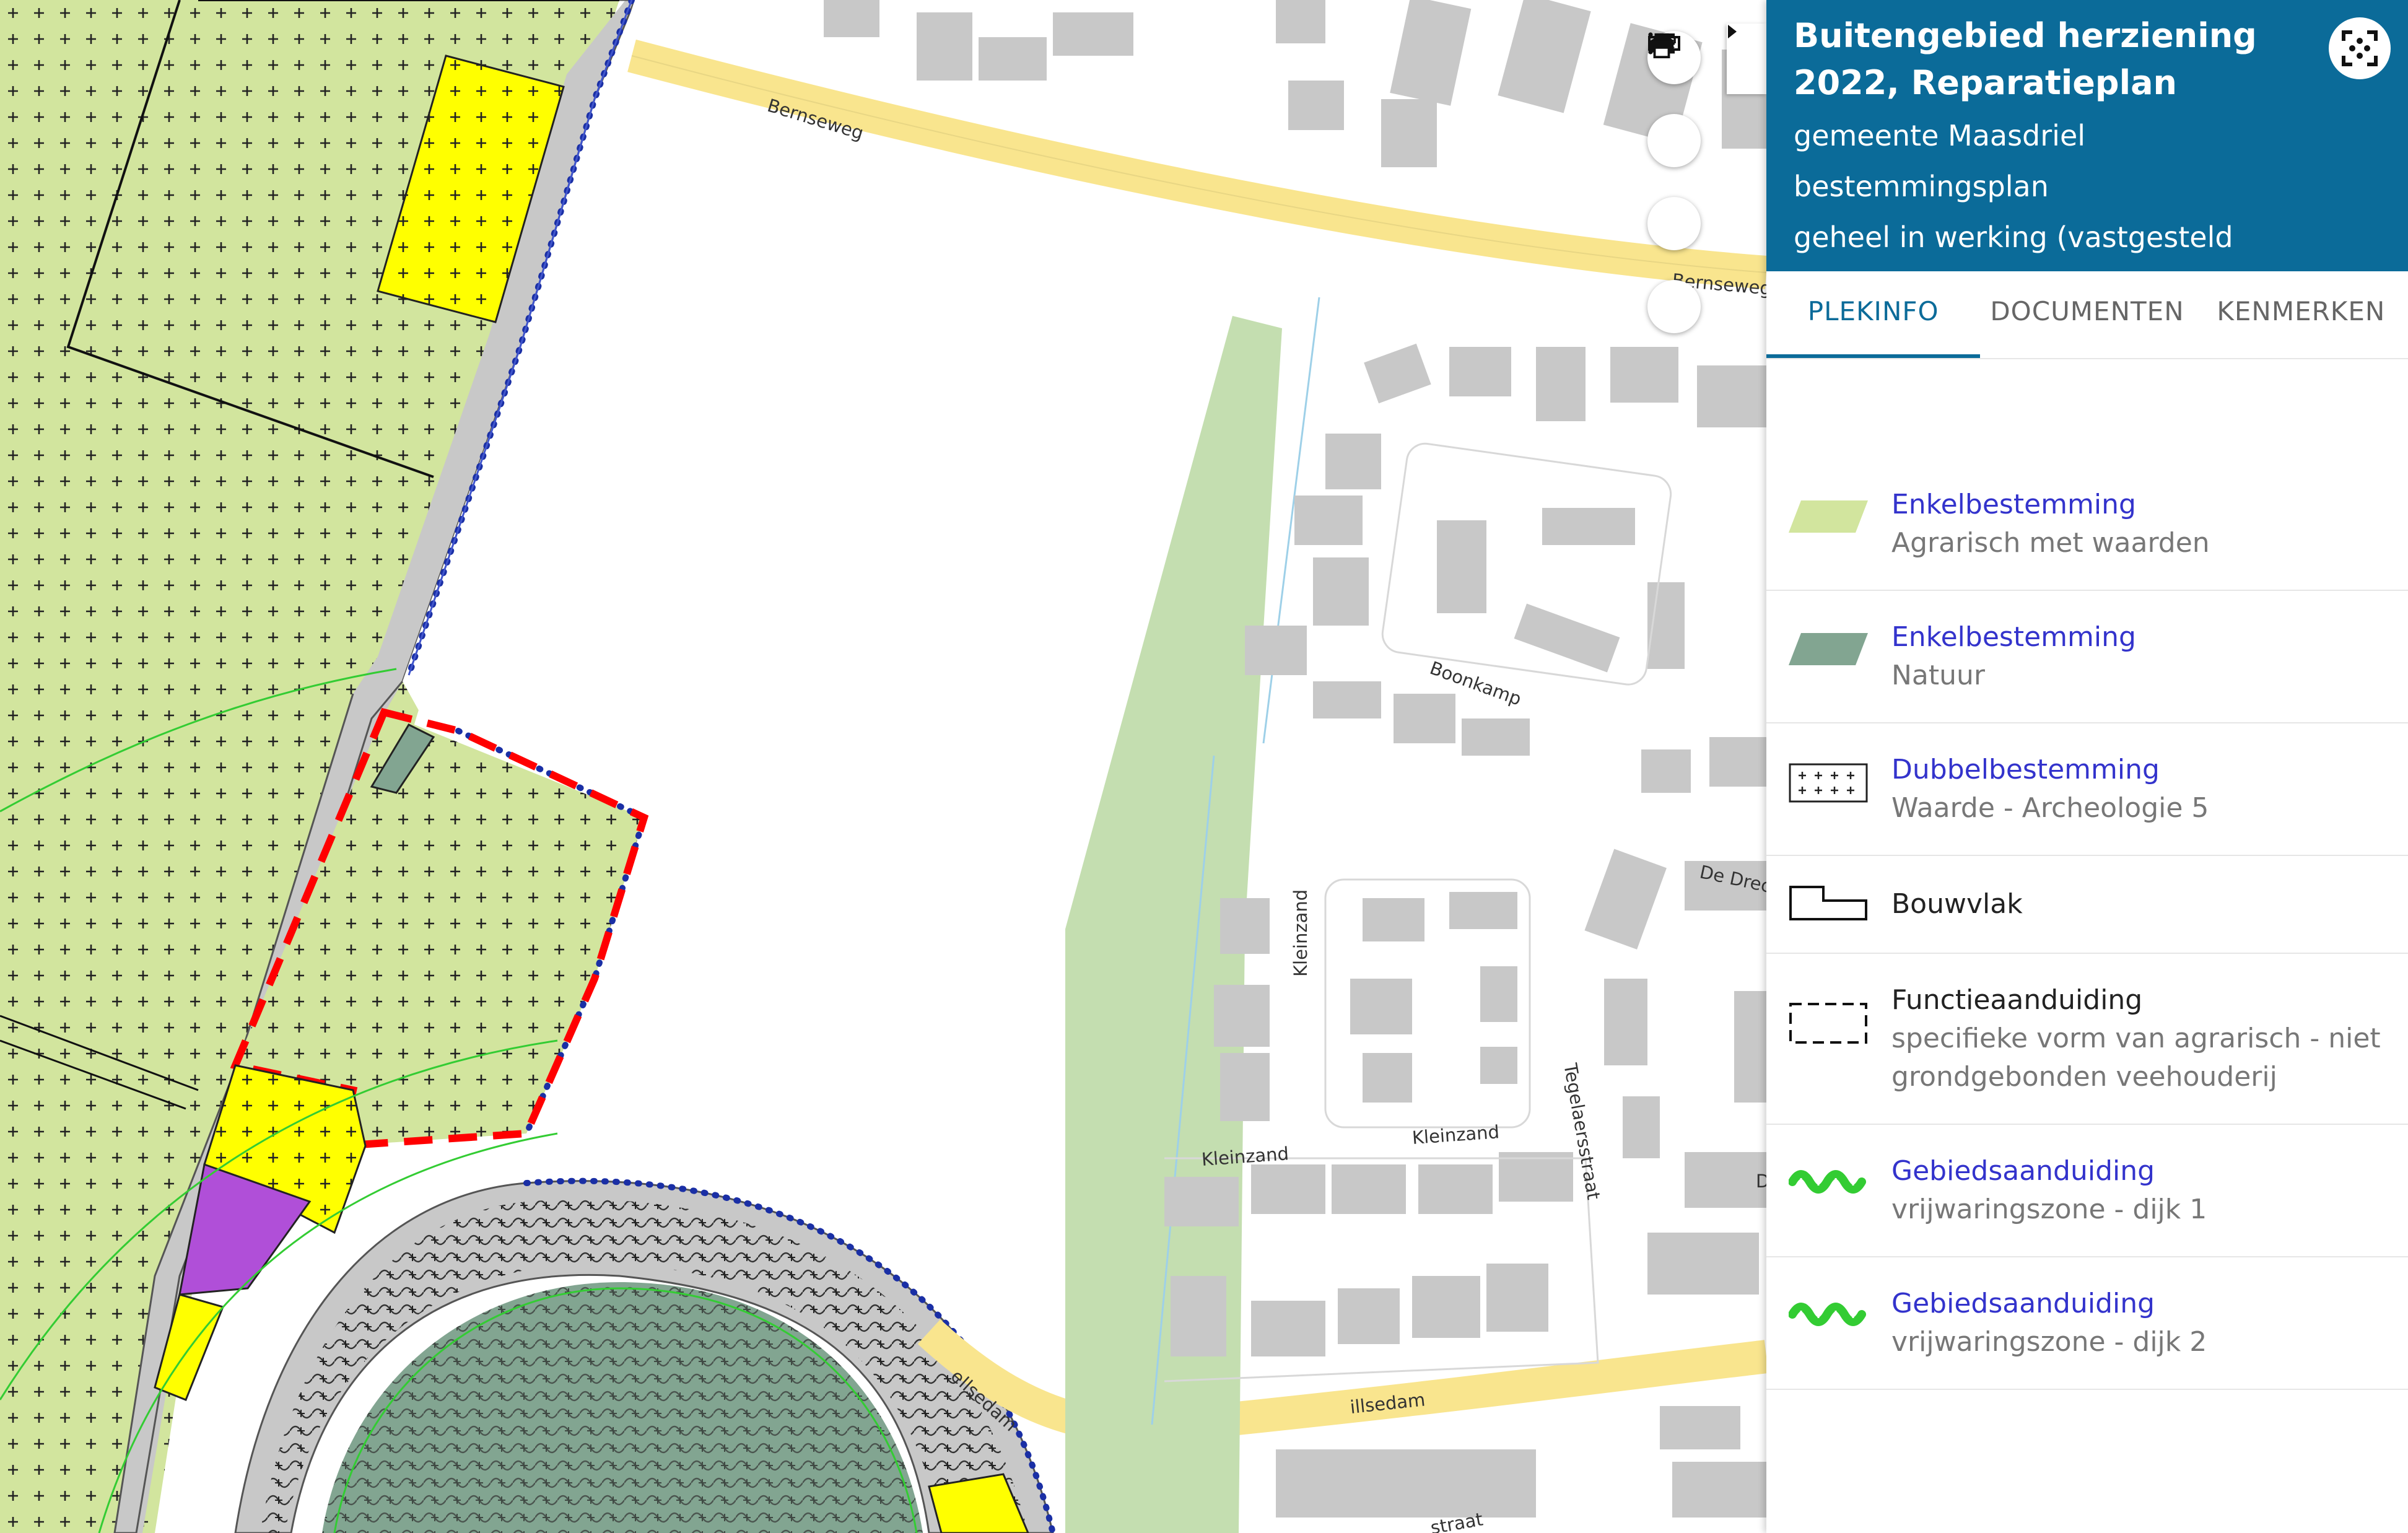  I want to click on legend-item-natuur: Enkelbestemming Natuur, so click(2087, 657).